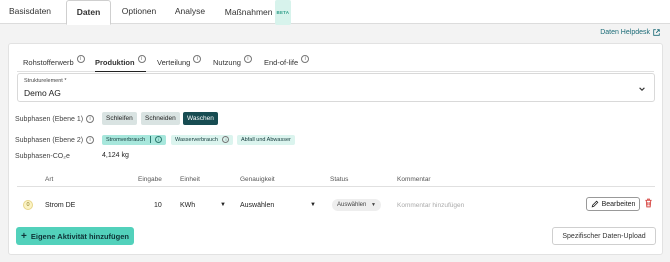 This screenshot has width=670, height=262. I want to click on subphasen-ebene1-label: Subphasen (Ebene 1) i, so click(55, 119).